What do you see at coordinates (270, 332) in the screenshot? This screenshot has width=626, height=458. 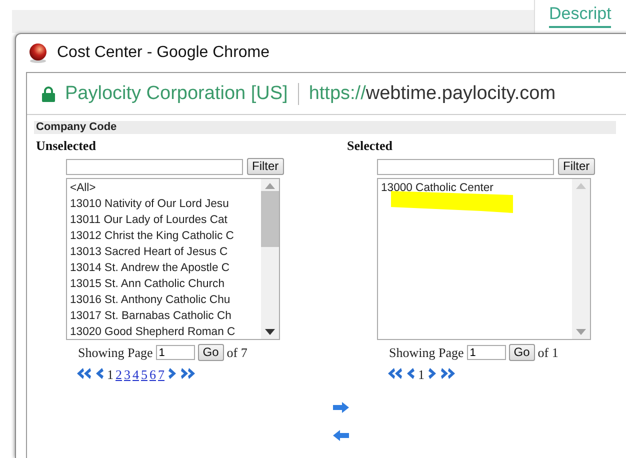 I see `scroll-down-icon` at bounding box center [270, 332].